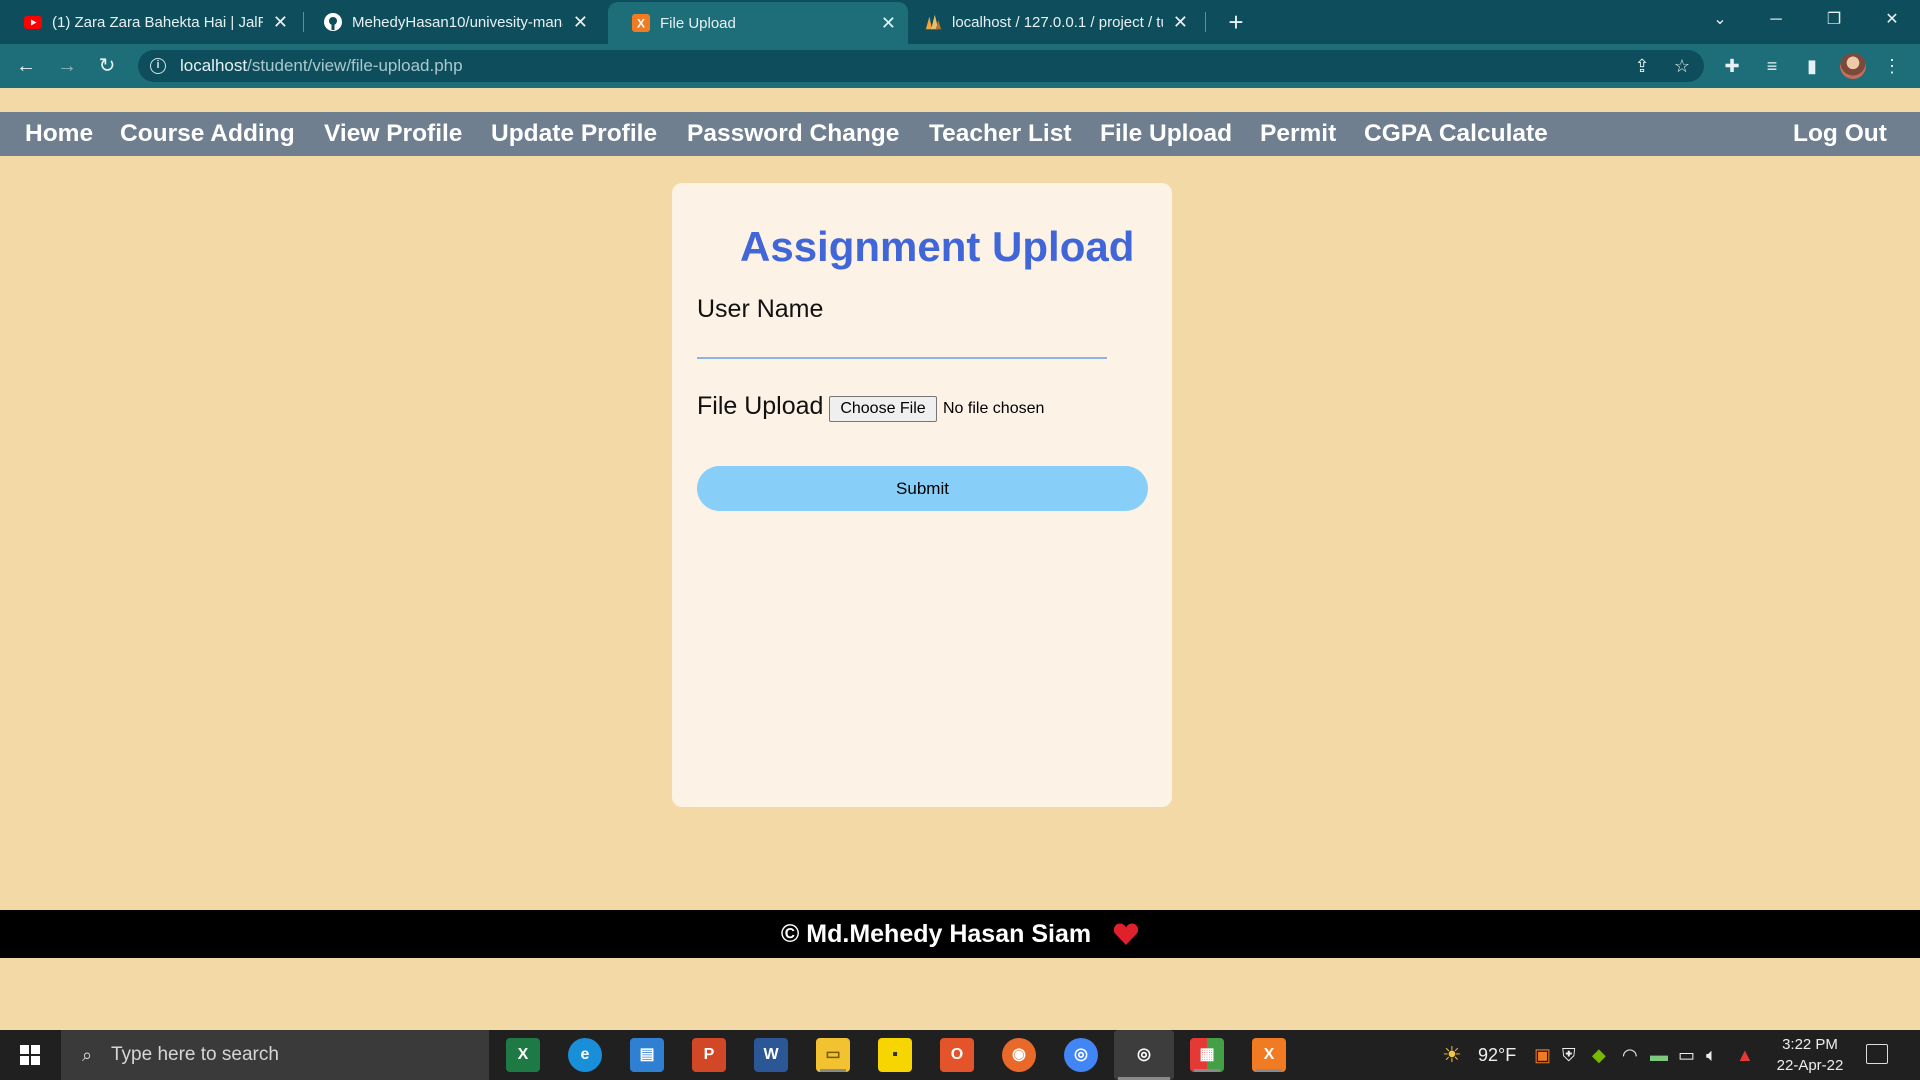 The image size is (1920, 1080). Describe the element at coordinates (333, 22) in the screenshot. I see `github-icon` at that location.